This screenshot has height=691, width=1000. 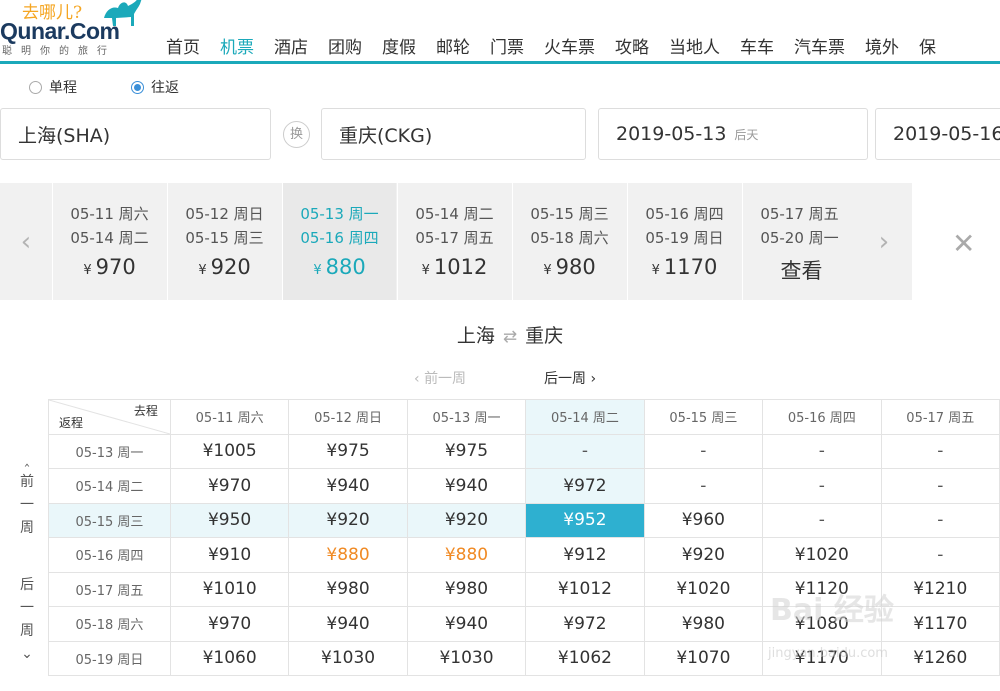 I want to click on depart-date-input: 2019-05-13 后天, so click(x=733, y=134).